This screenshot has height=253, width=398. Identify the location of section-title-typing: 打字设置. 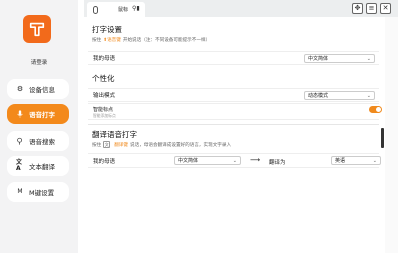
(107, 29).